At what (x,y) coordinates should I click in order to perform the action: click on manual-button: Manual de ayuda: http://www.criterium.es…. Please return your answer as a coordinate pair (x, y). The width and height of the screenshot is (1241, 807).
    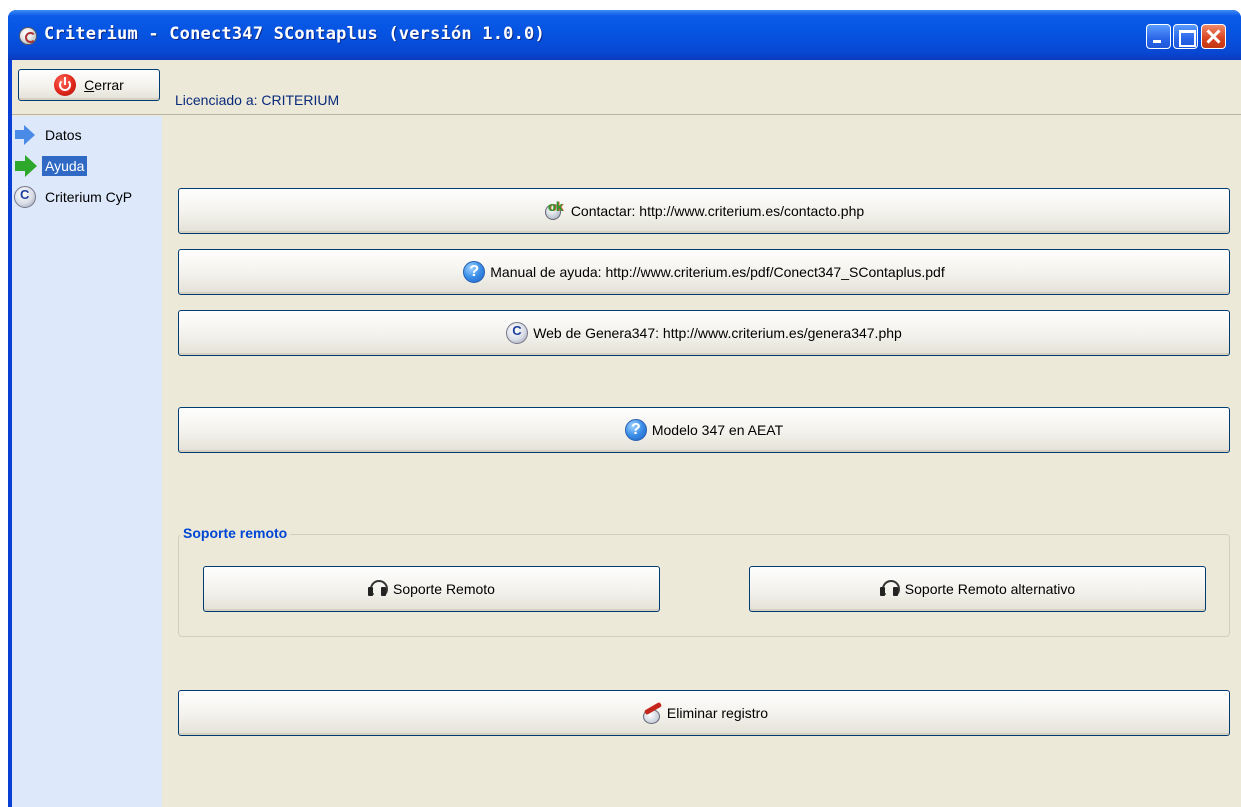
    Looking at the image, I should click on (704, 272).